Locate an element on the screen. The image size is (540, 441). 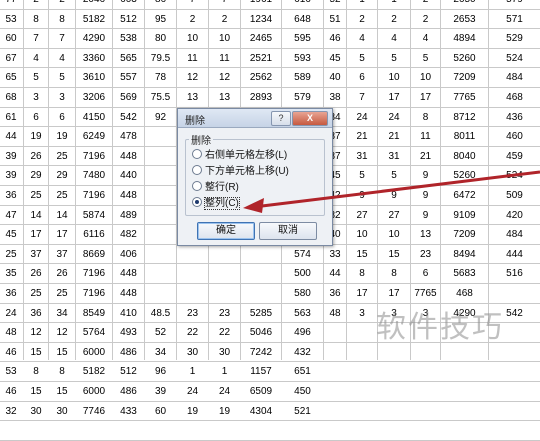
table-cell: 459 is located at coordinates (514, 156).